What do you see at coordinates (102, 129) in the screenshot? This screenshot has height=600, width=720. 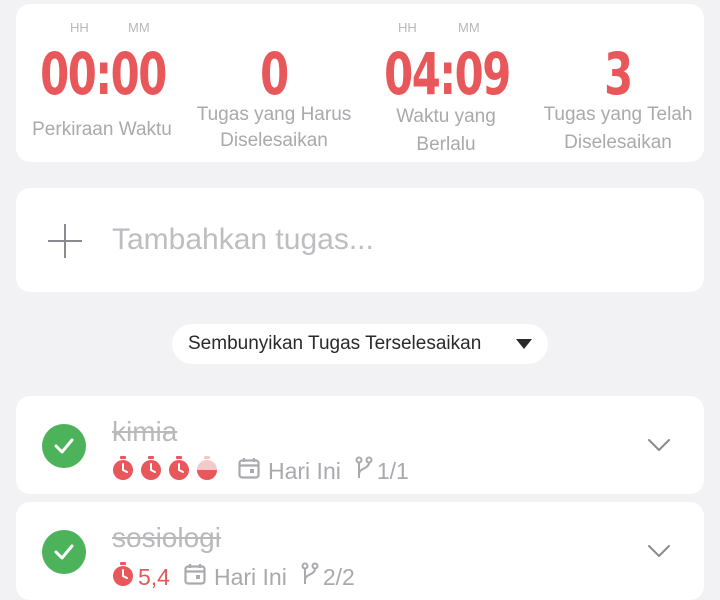 I see `stat-label: Perkiraan Waktu` at bounding box center [102, 129].